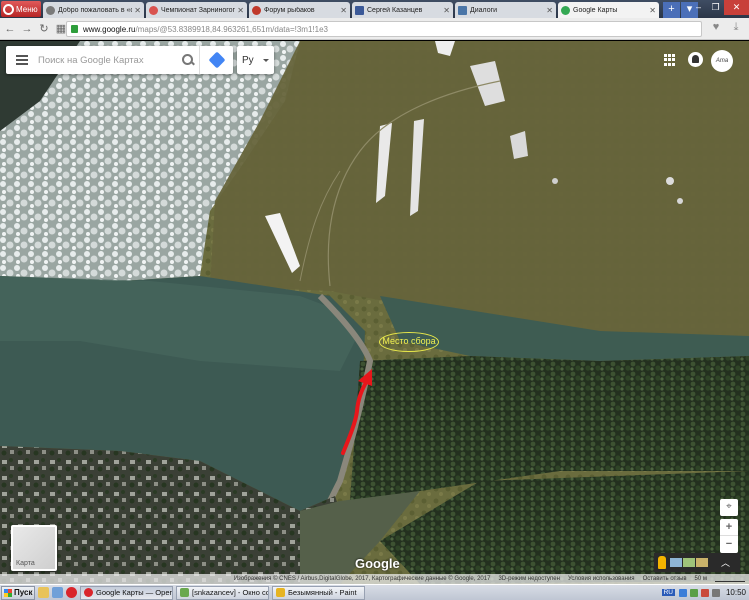 The height and width of the screenshot is (600, 749). What do you see at coordinates (698, 7) in the screenshot?
I see `minimize-window-icon: –` at bounding box center [698, 7].